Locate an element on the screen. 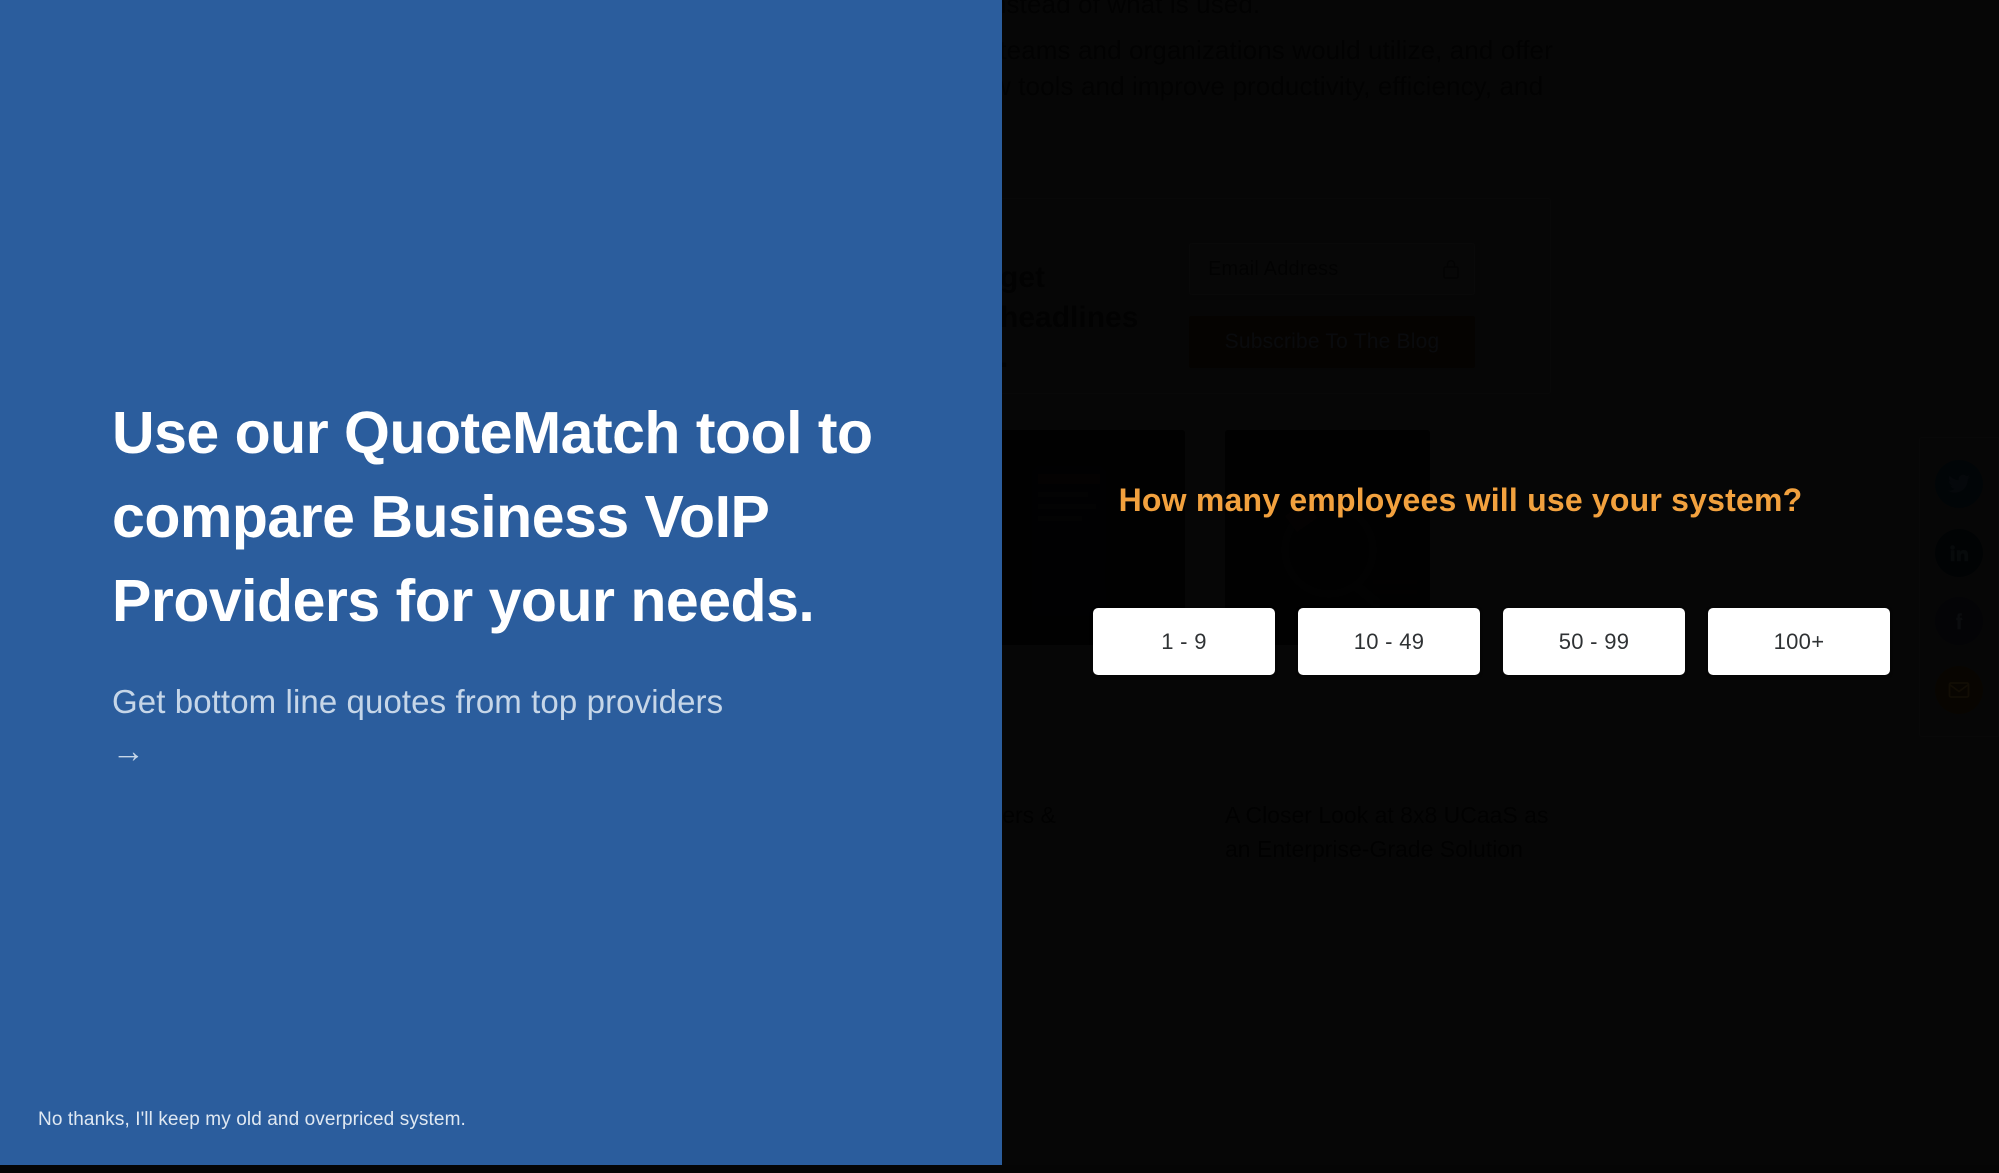 The image size is (1999, 1173). facebook-icon is located at coordinates (1959, 621).